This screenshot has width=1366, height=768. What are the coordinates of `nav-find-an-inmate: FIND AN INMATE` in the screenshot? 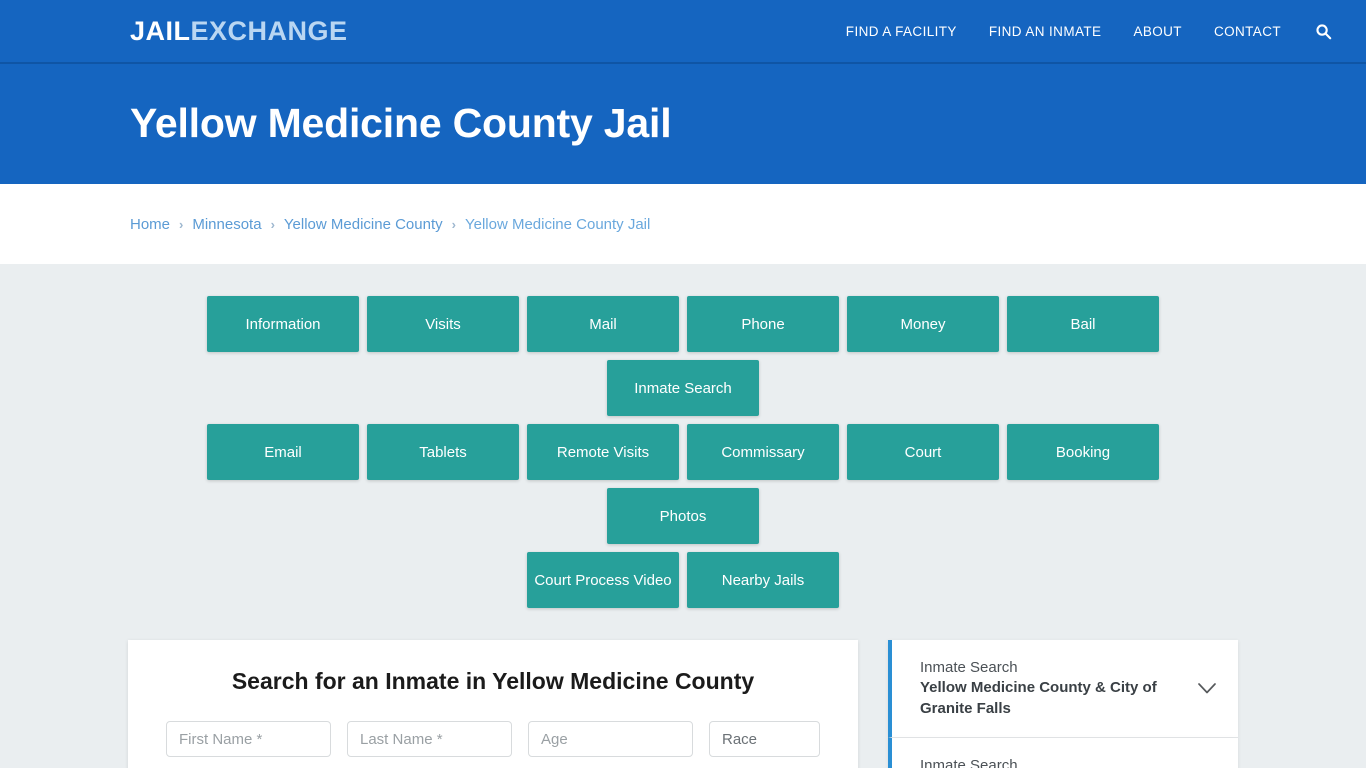 It's located at (1045, 31).